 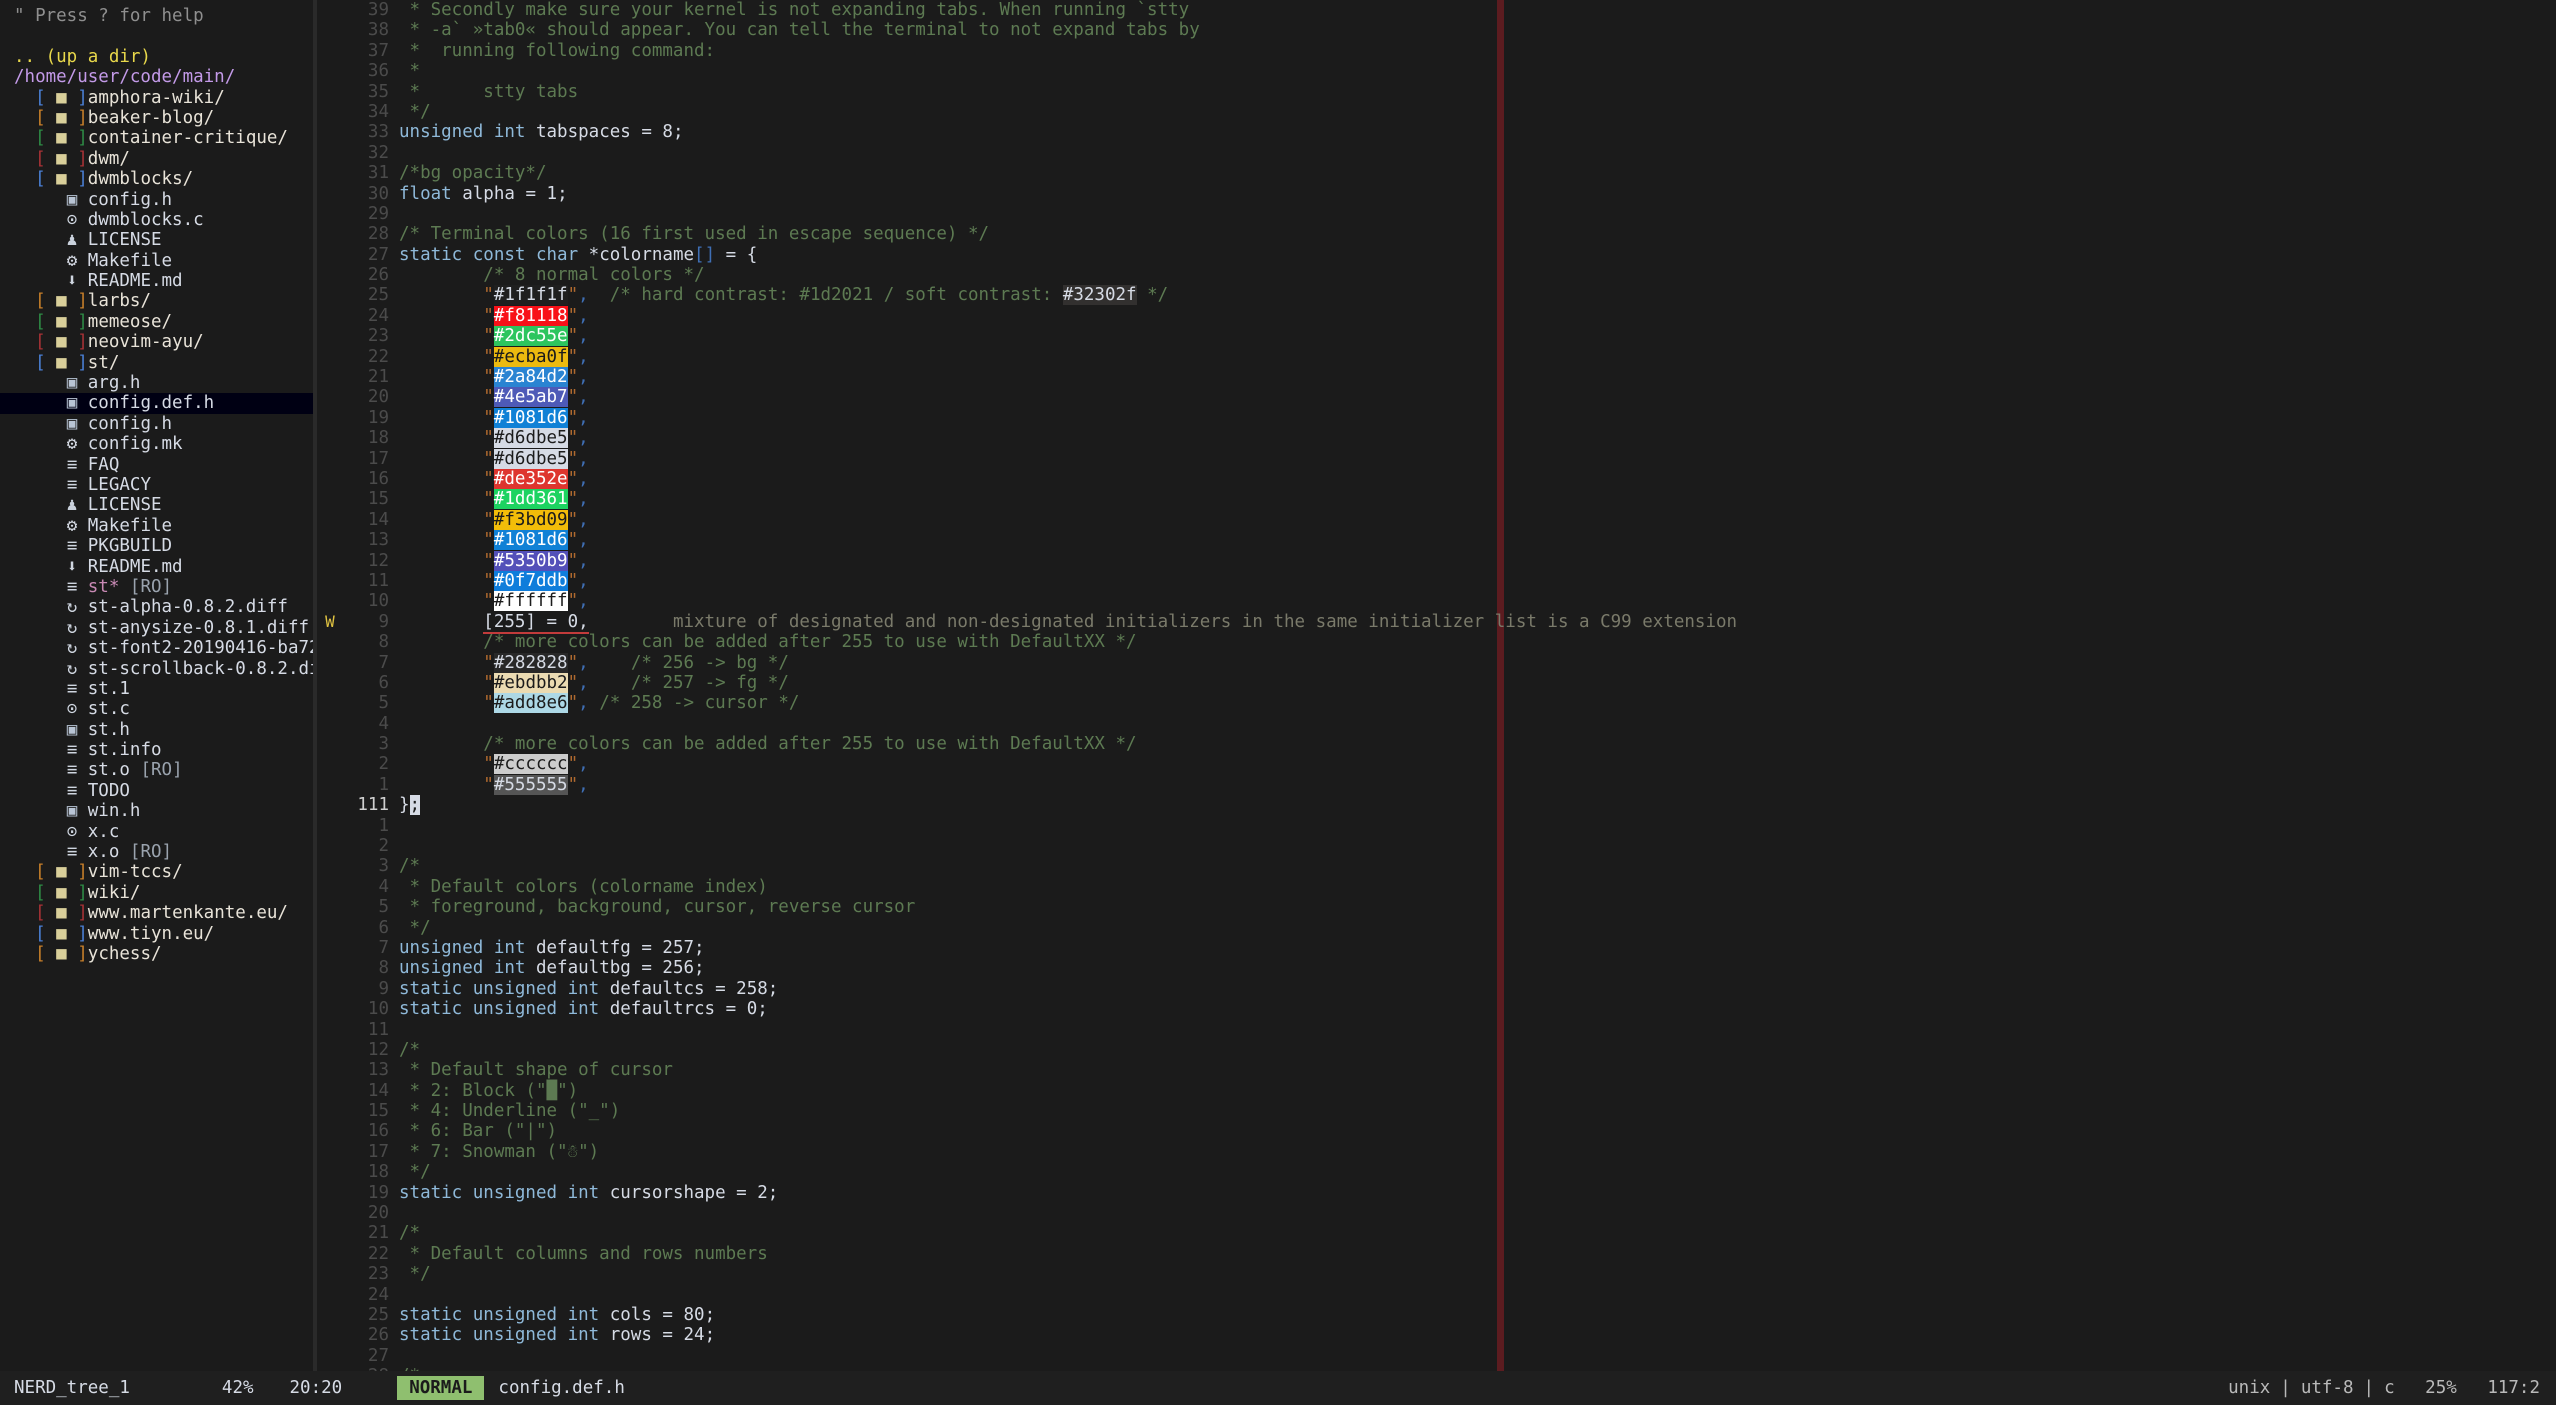 I want to click on nerdtree-item-x-c: ⊙ x.c, so click(x=156, y=832).